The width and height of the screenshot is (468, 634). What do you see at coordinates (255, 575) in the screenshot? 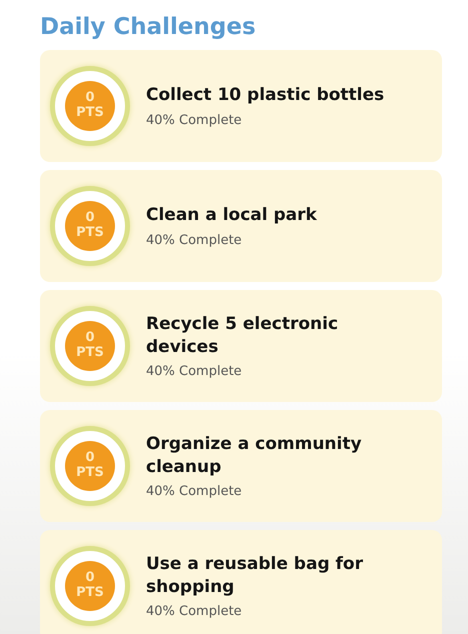
I see `challenge-title: Use a reusable bag for shopping` at bounding box center [255, 575].